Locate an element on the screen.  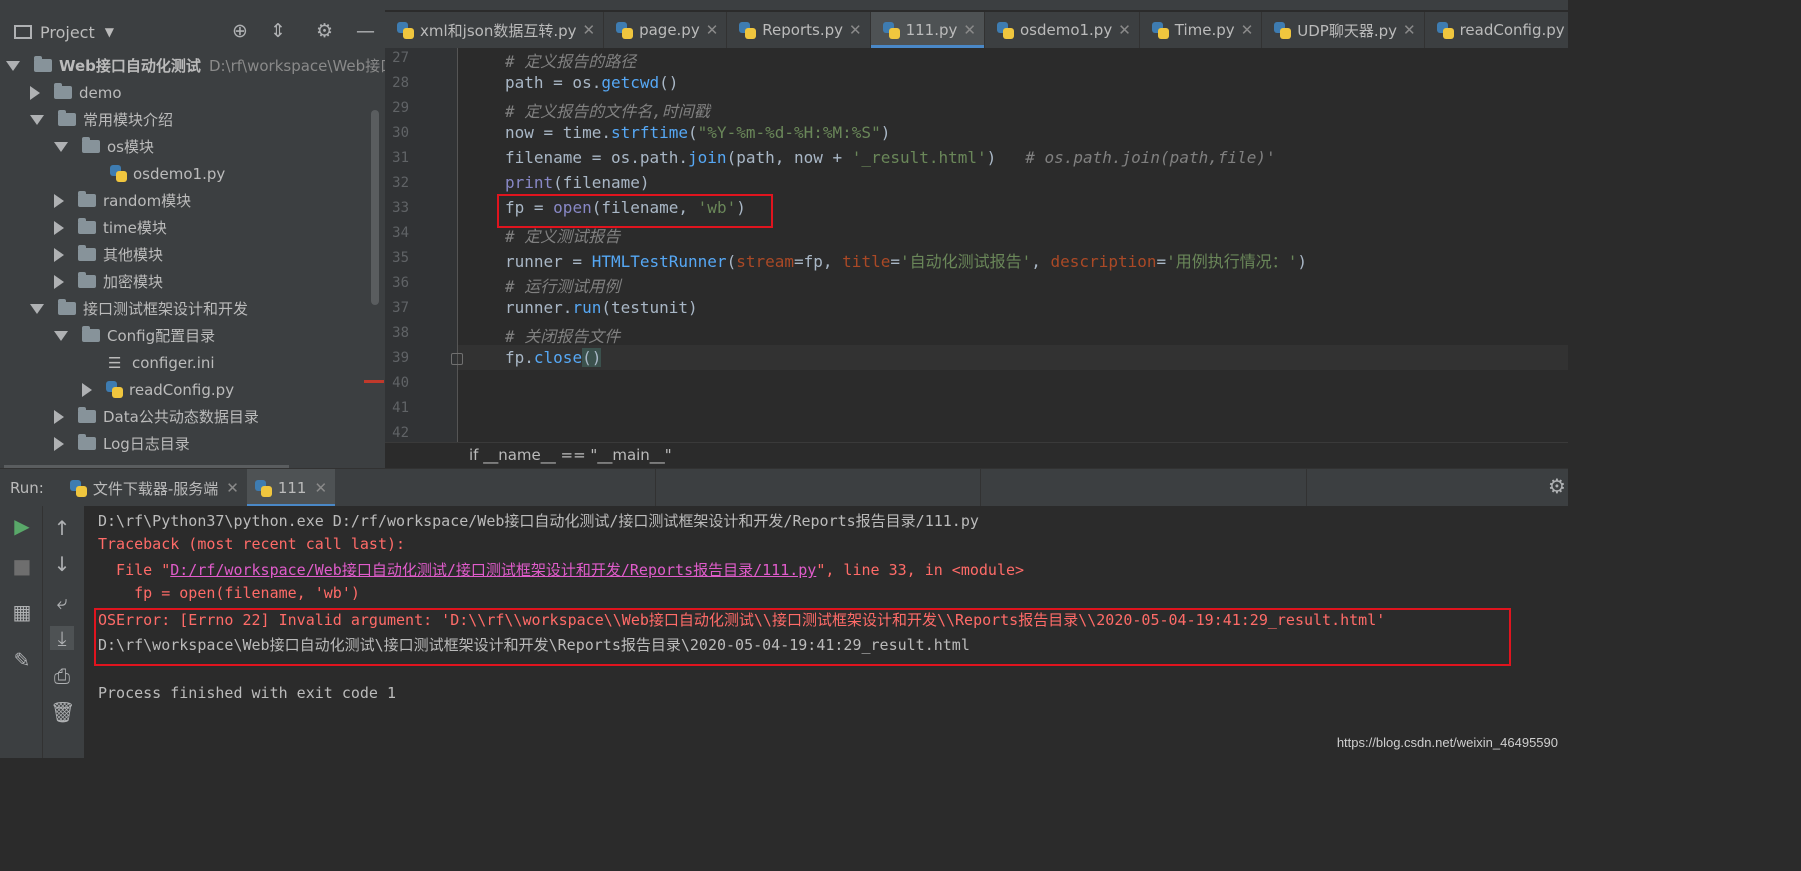
tab-label: xml和json数据互转.py is located at coordinates (498, 30).